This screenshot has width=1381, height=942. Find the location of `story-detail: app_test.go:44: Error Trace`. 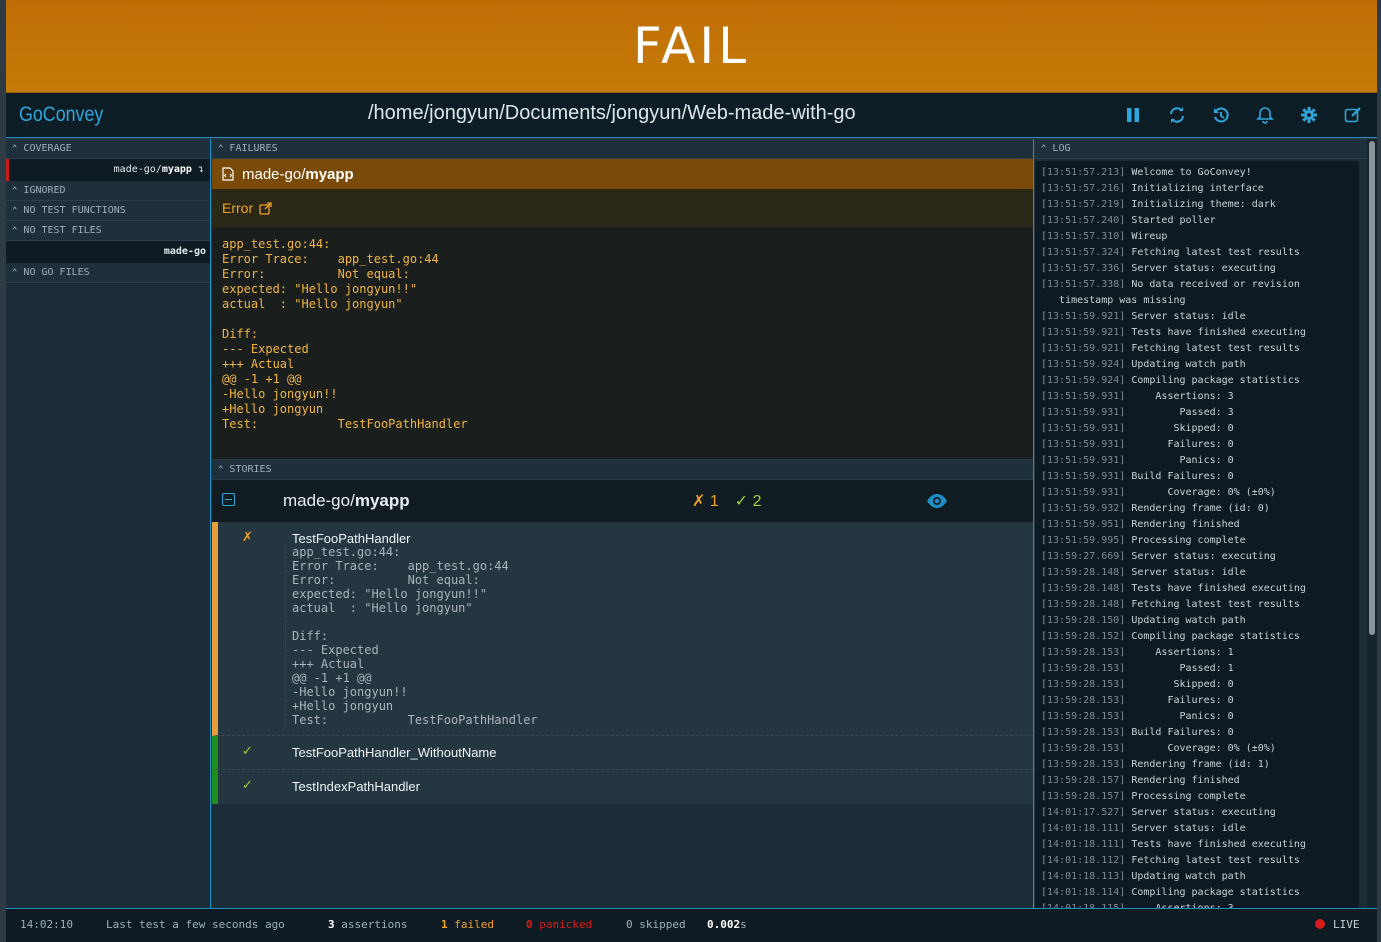

story-detail: app_test.go:44: Error Trace is located at coordinates (411, 636).